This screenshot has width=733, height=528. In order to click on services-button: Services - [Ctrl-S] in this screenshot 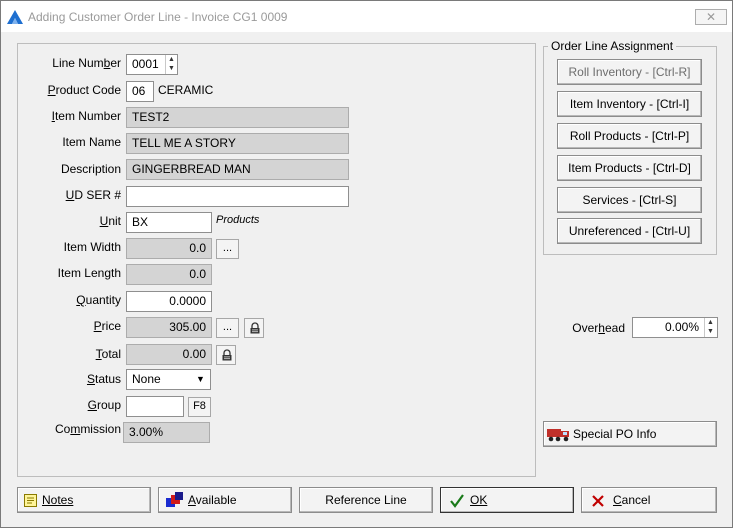, I will do `click(629, 200)`.